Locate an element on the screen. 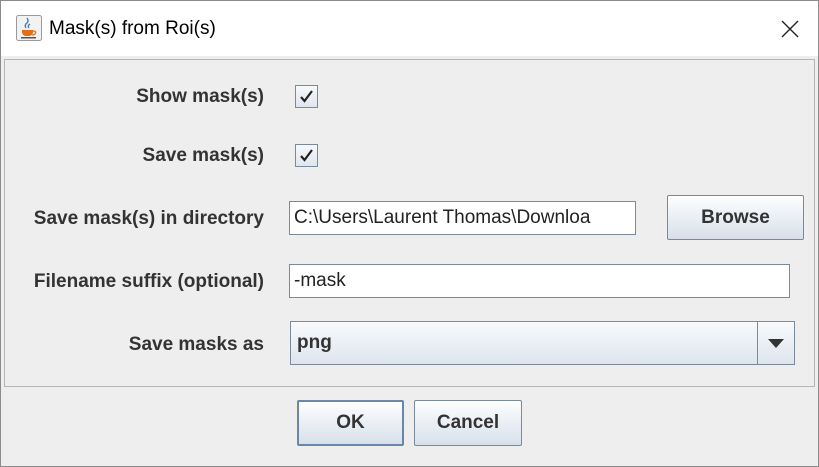 The width and height of the screenshot is (819, 467). ok-button: OK is located at coordinates (350, 423).